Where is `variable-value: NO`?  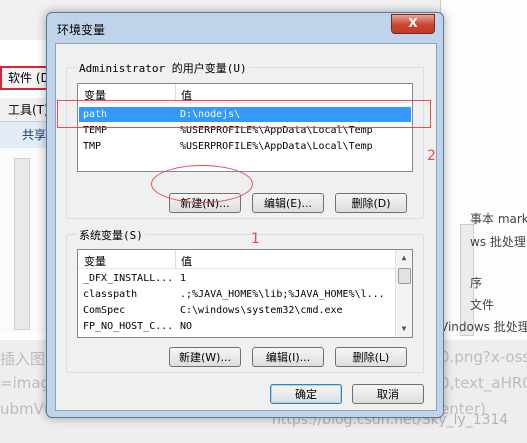
variable-value: NO is located at coordinates (186, 326).